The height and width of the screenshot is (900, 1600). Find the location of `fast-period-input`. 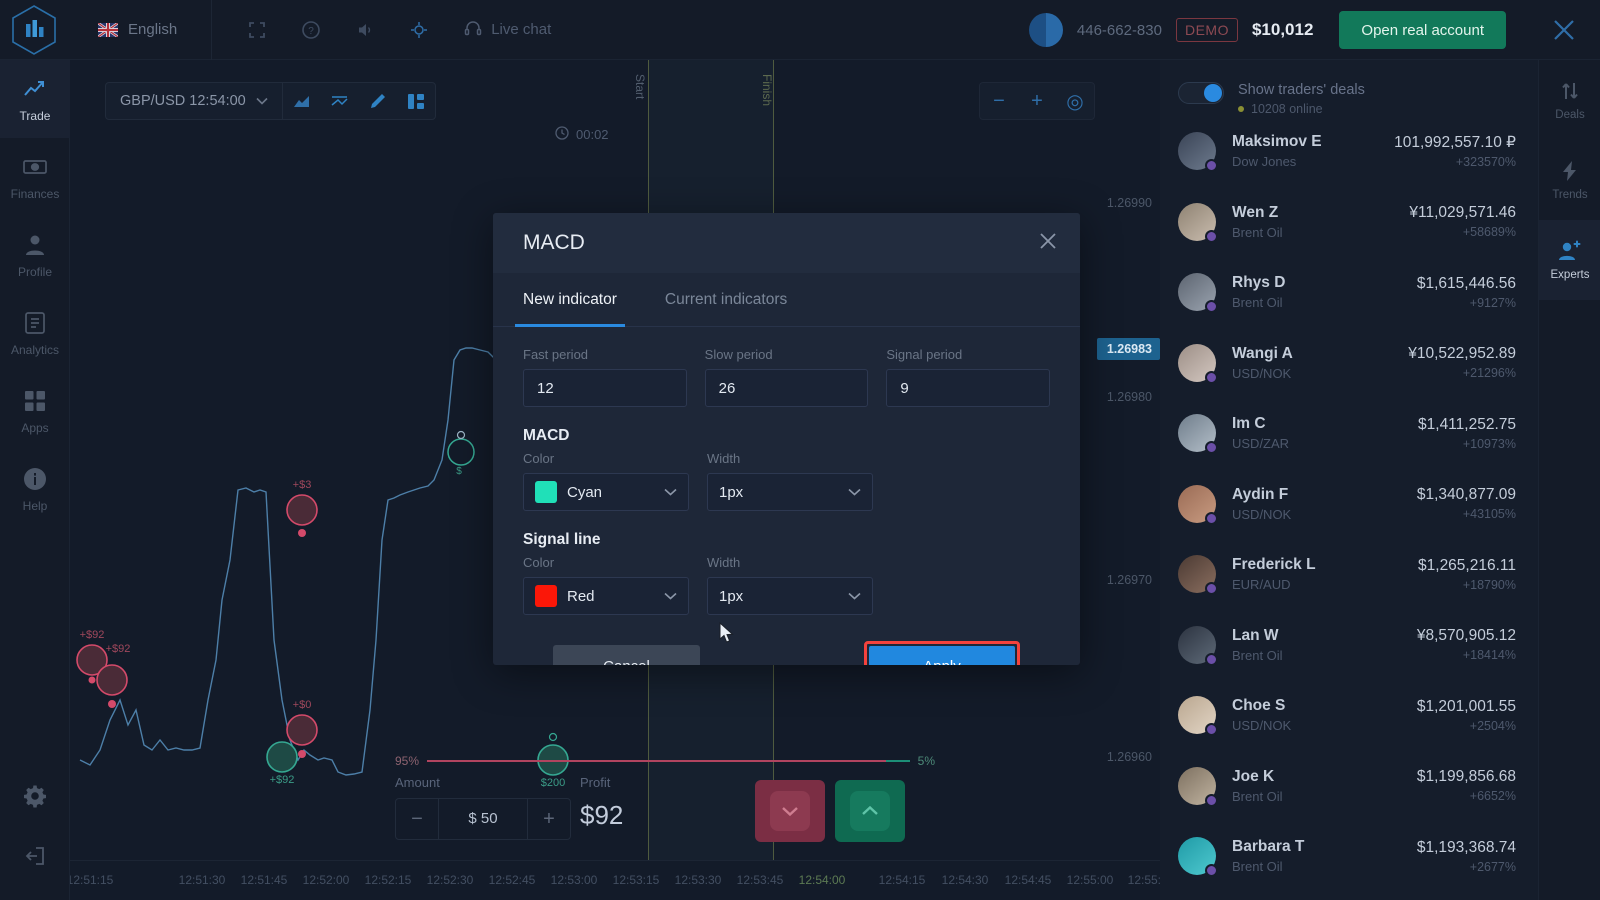

fast-period-input is located at coordinates (605, 388).